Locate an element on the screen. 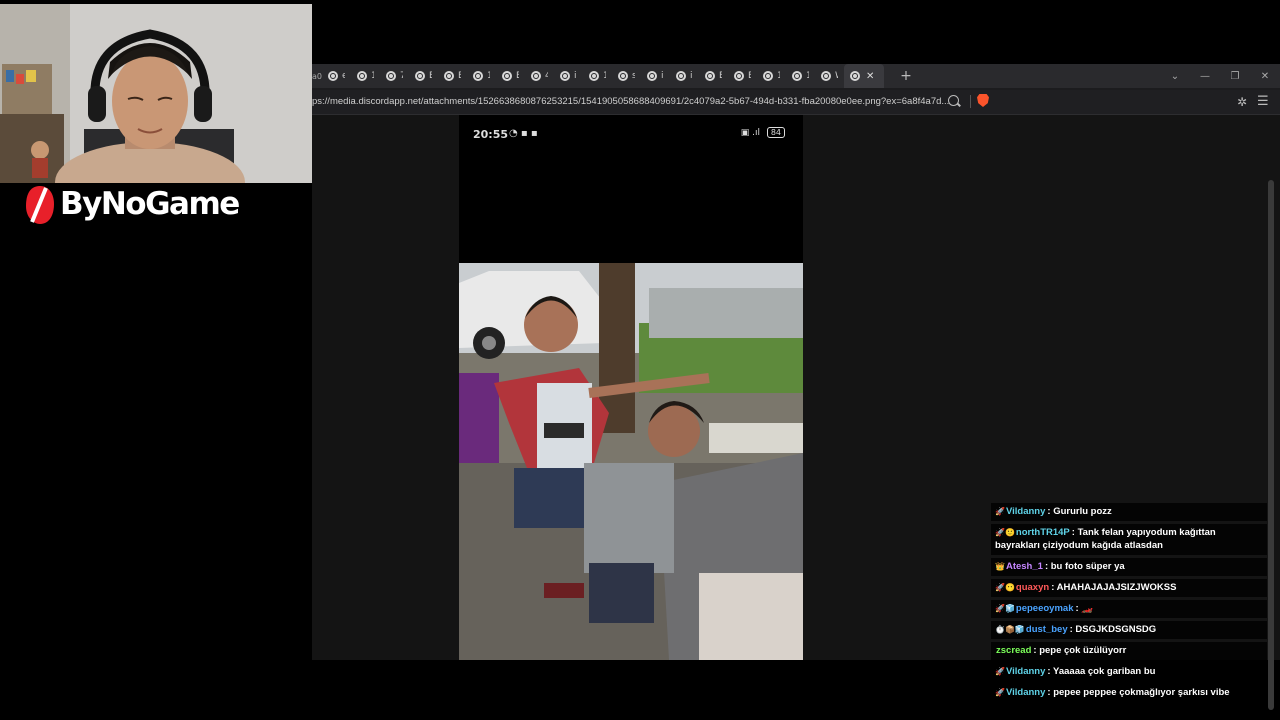 The width and height of the screenshot is (1280, 720). webcam-image is located at coordinates (156, 93).